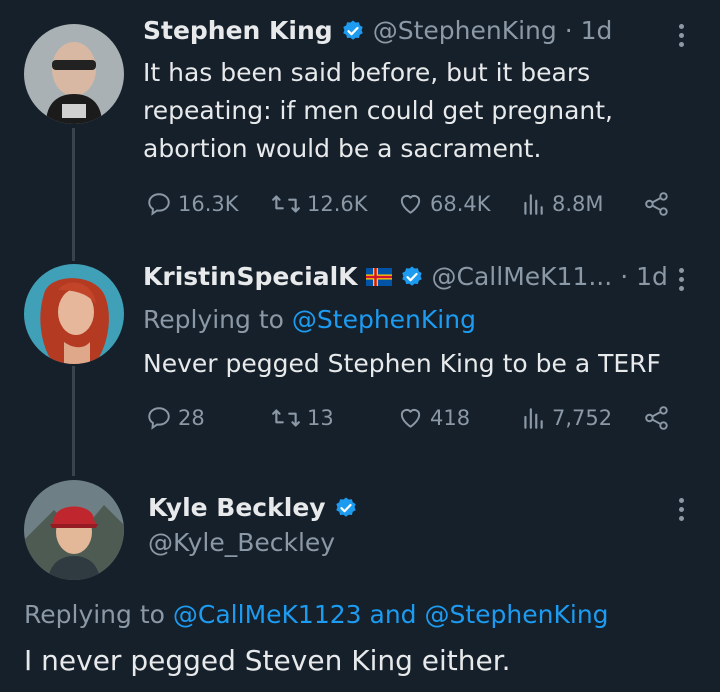 The image size is (720, 692). I want to click on tweet-text: Never pegged Stephen King to be a TERF, so click(402, 363).